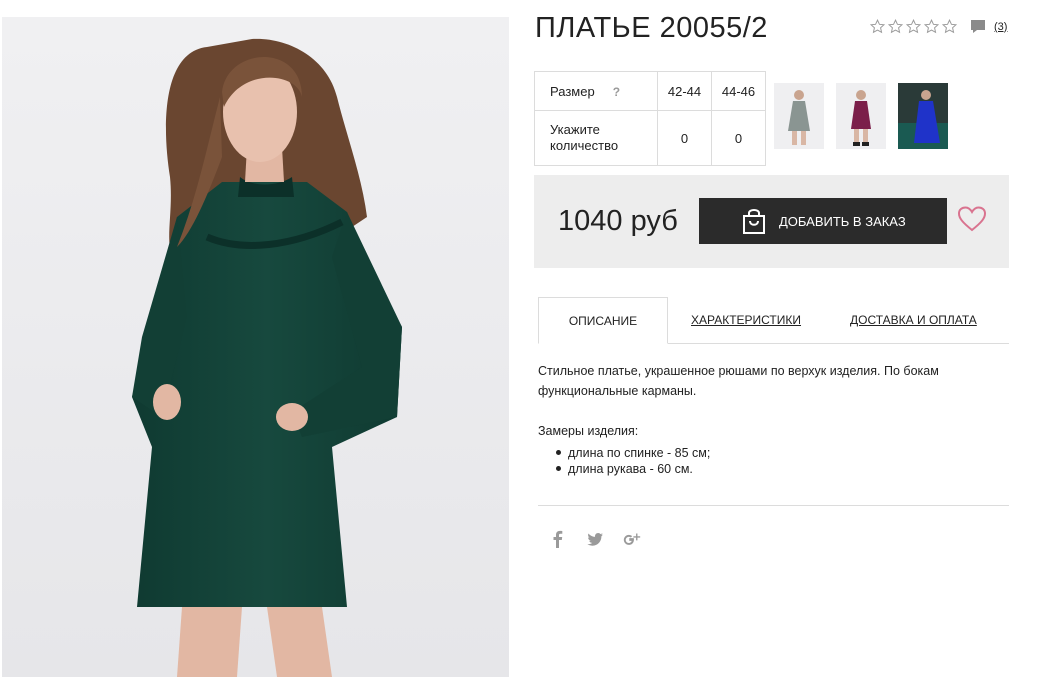 The image size is (1051, 677). I want to click on add-to-order-button: ДОБАВИТЬ В ЗАКАЗ, so click(823, 221).